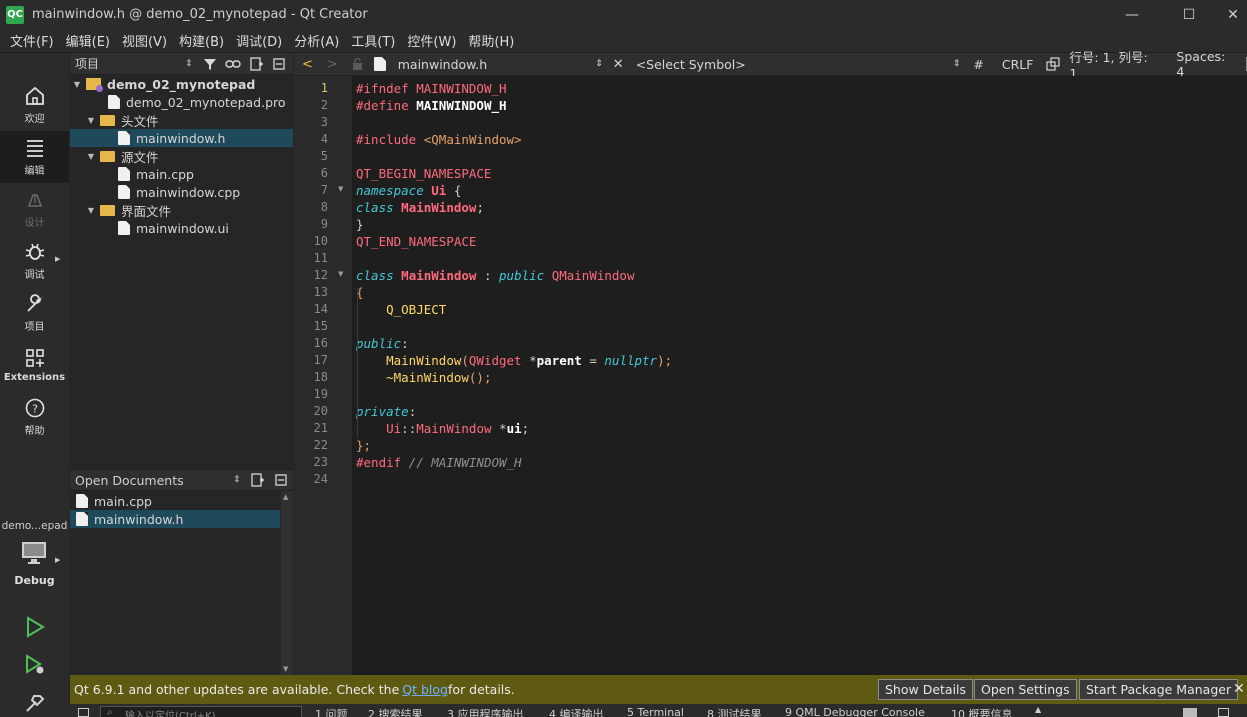 The image size is (1247, 717). I want to click on pane-compile-output: 4 编译输出, so click(576, 711).